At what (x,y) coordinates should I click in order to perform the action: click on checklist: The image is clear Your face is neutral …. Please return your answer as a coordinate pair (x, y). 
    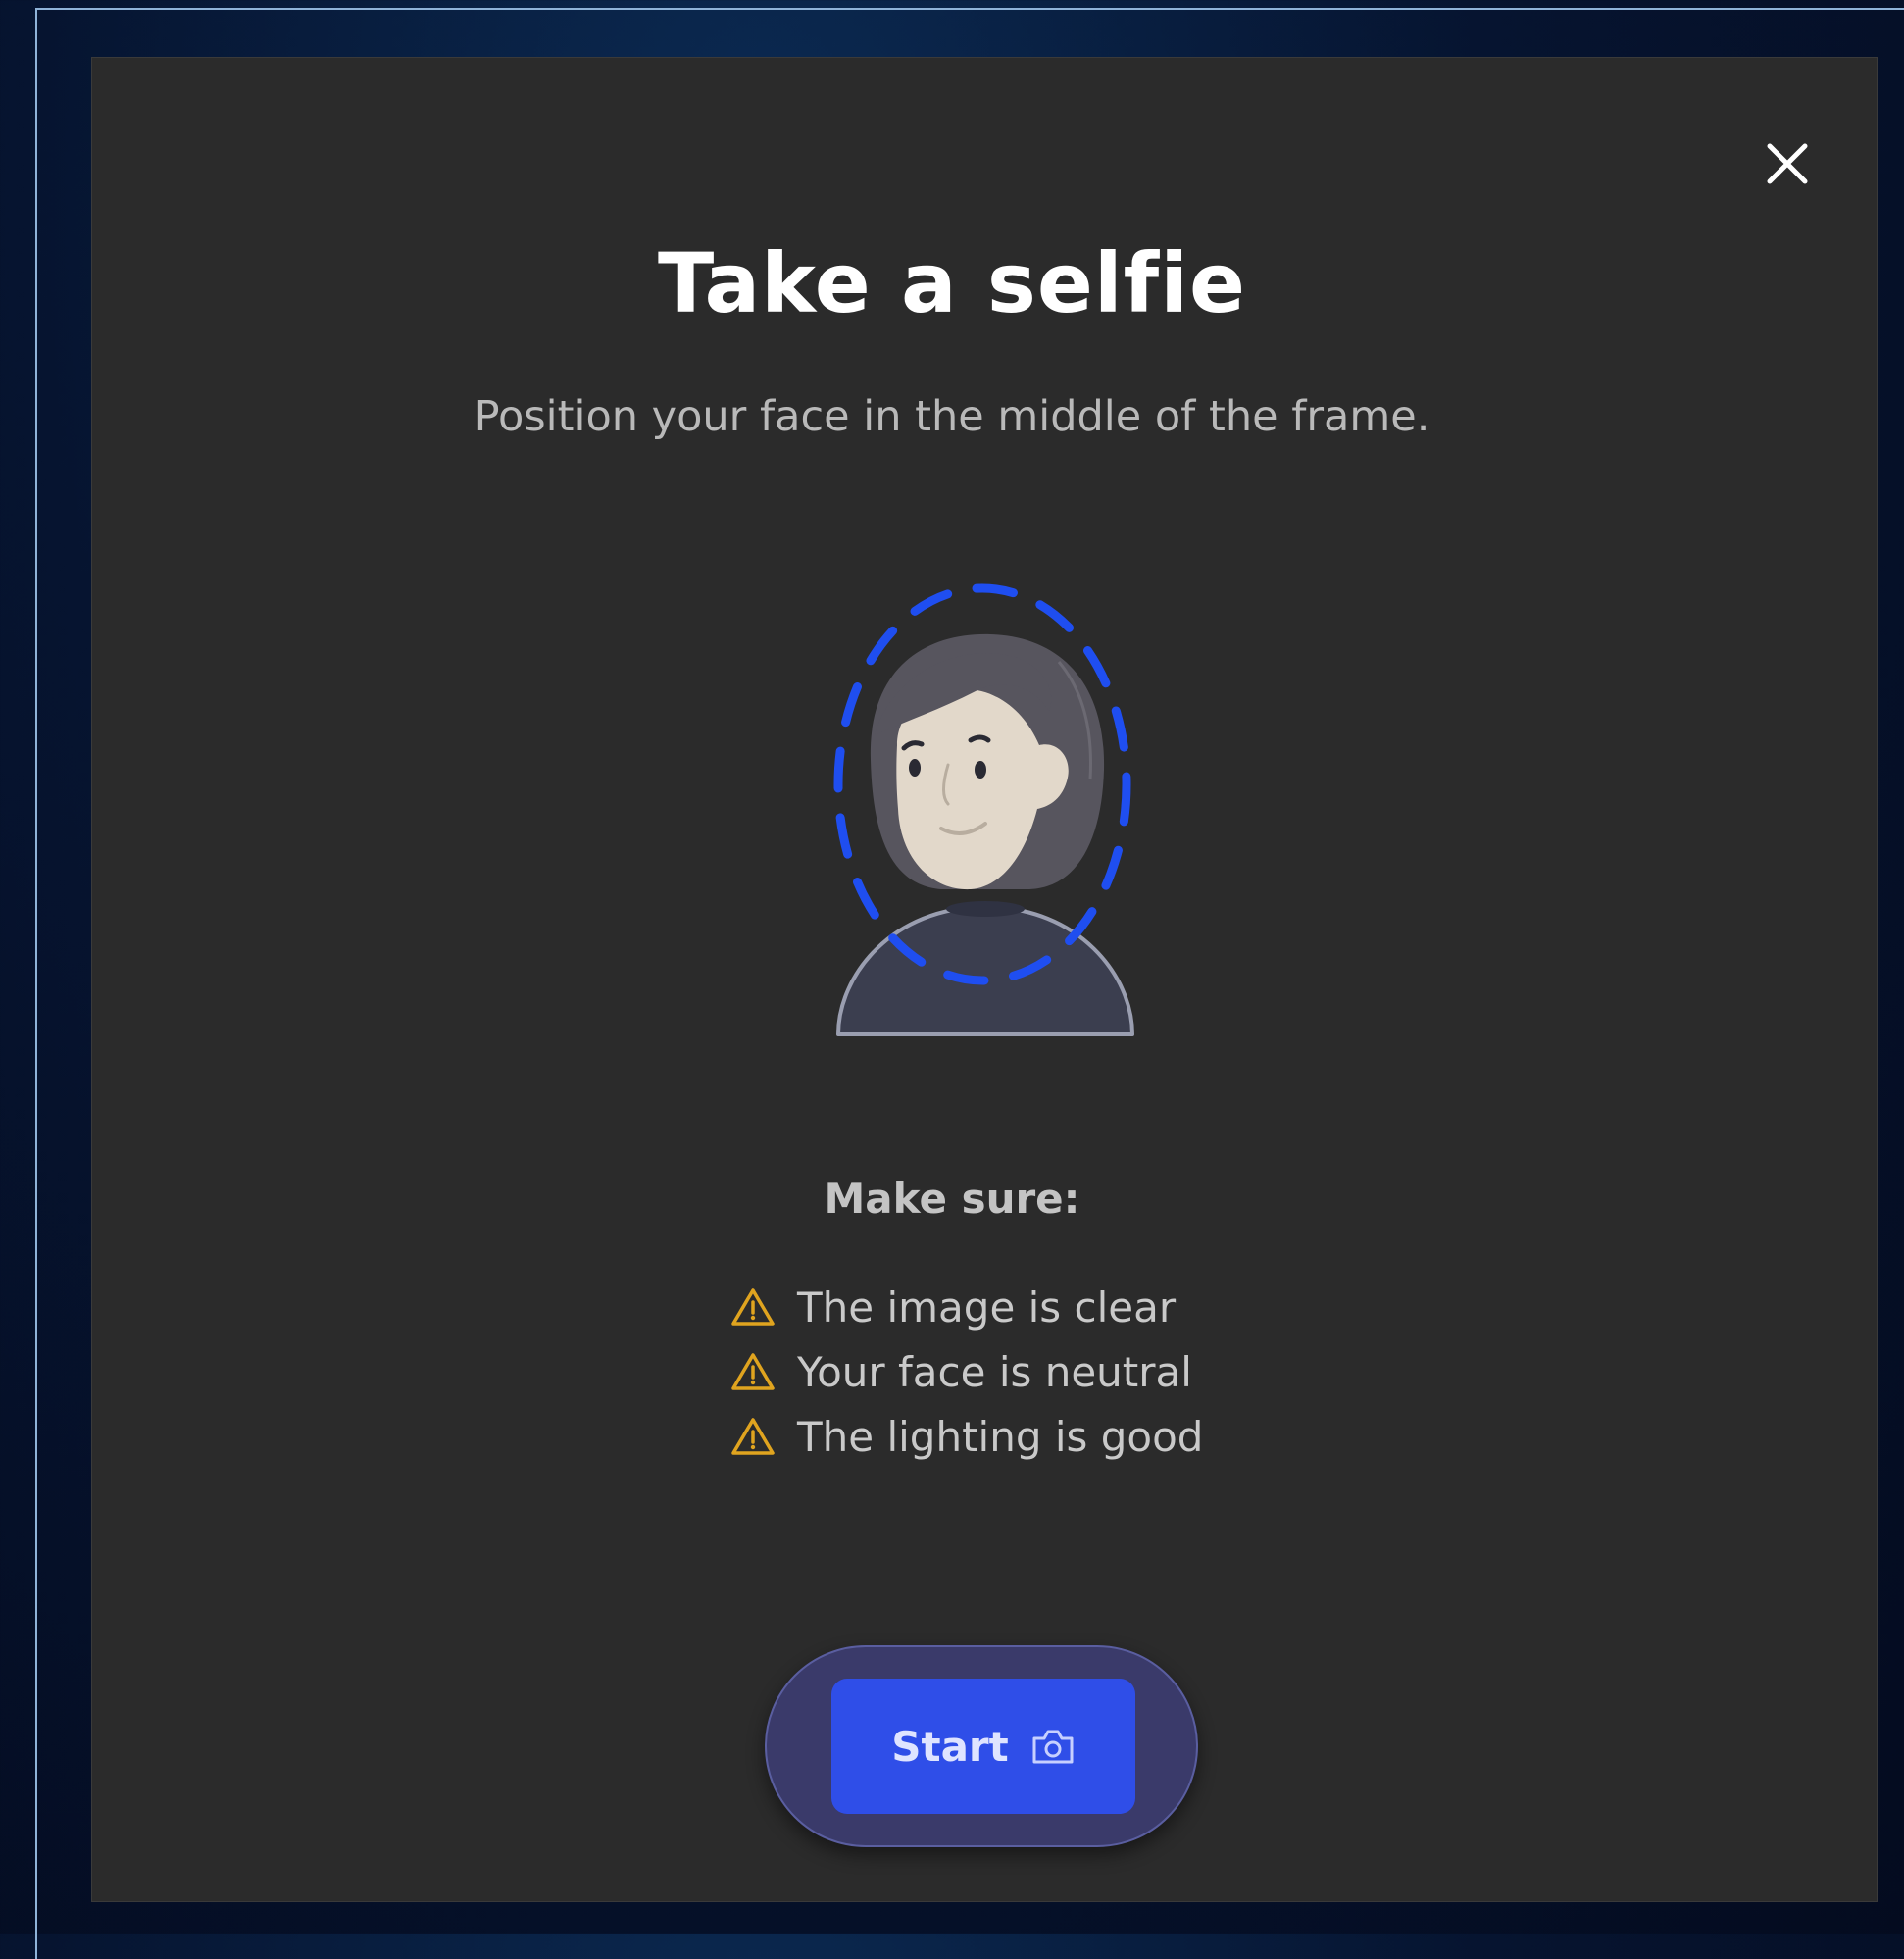
    Looking at the image, I should click on (966, 1372).